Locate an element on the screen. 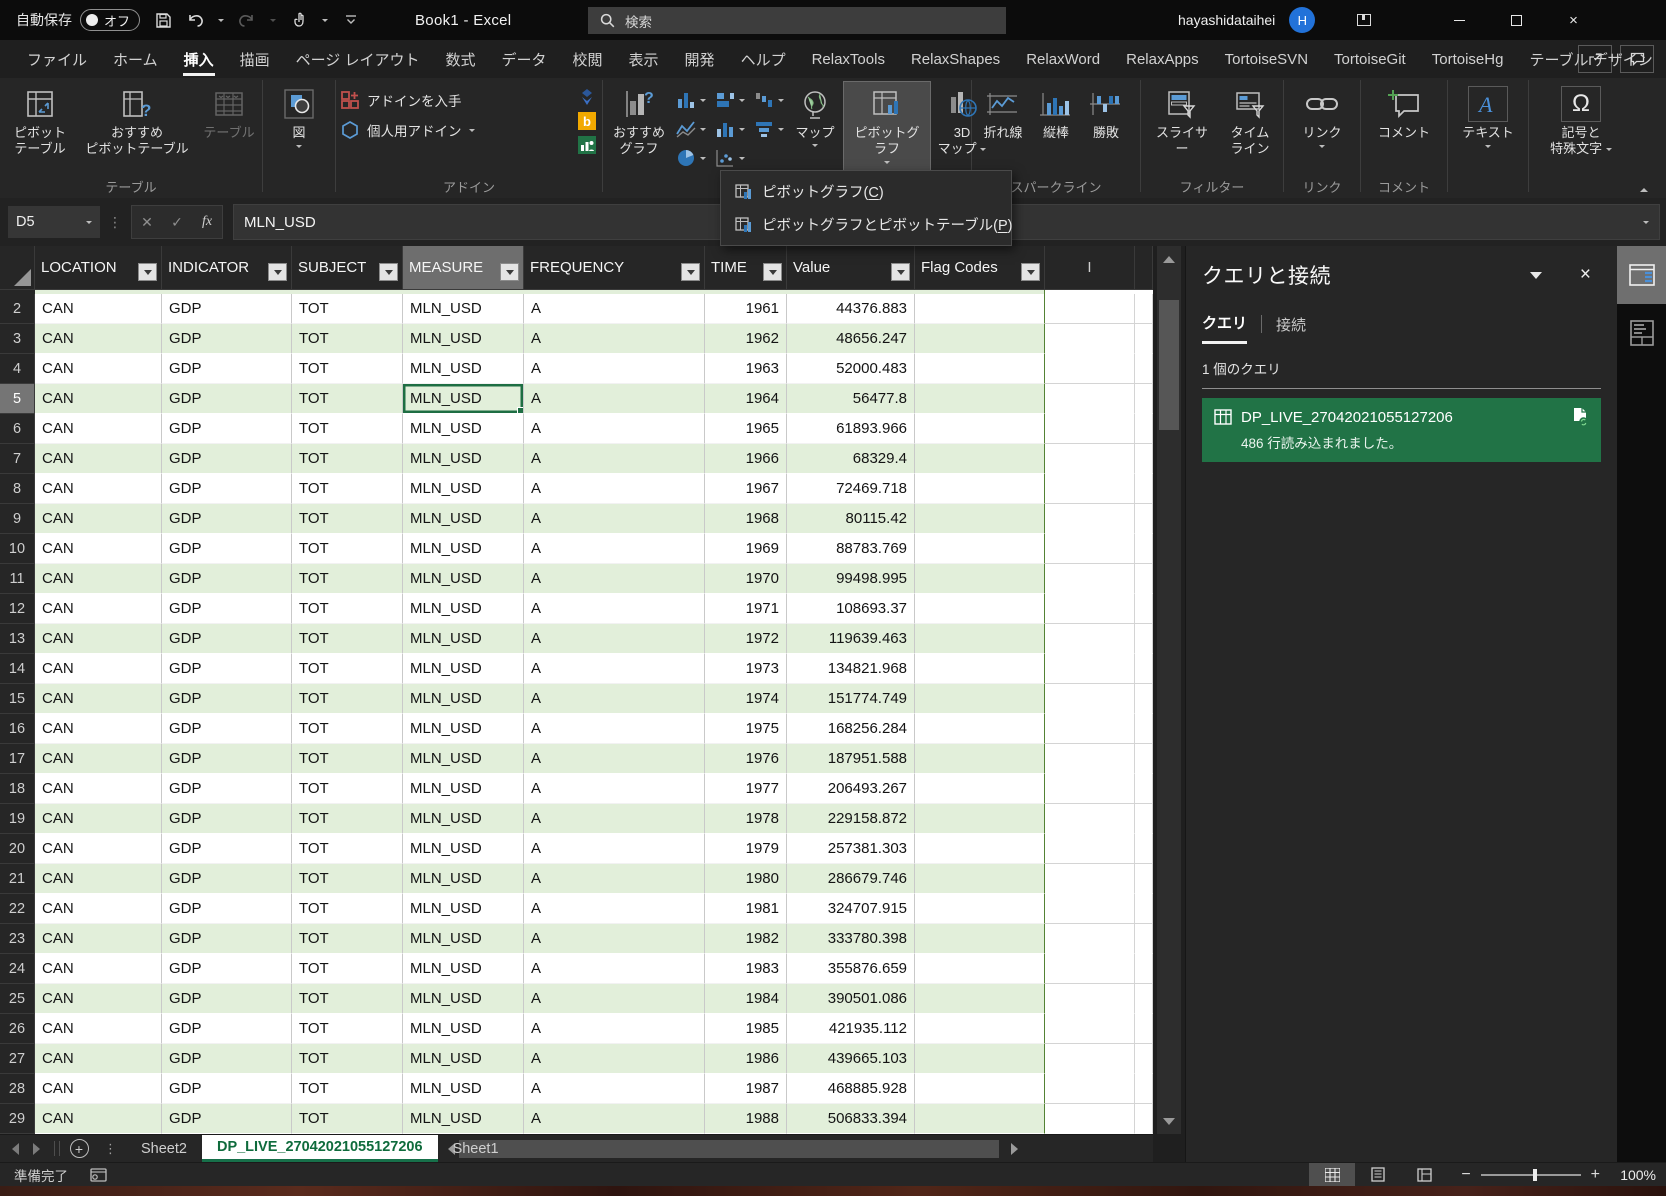  cell-time: 1969 is located at coordinates (746, 549).